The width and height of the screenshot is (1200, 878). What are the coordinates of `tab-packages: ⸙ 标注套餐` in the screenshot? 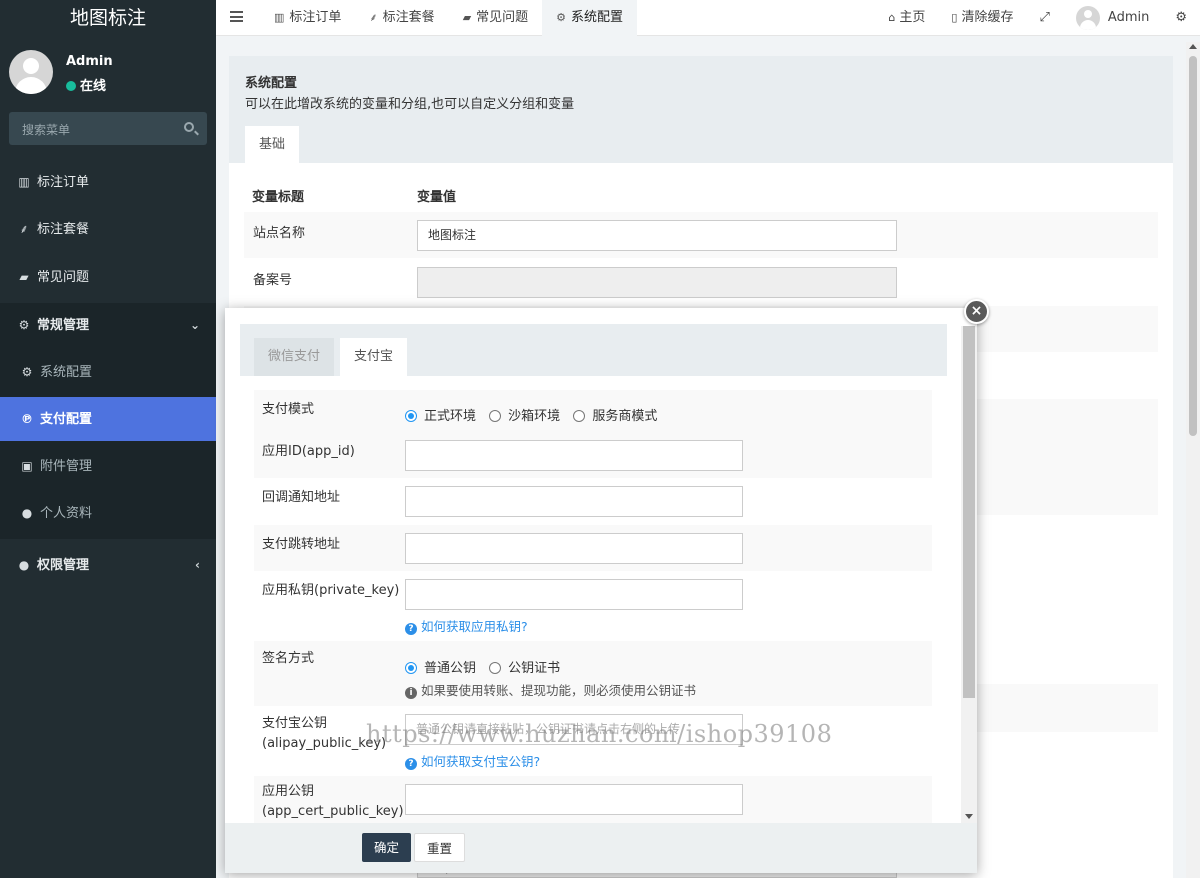 It's located at (401, 18).